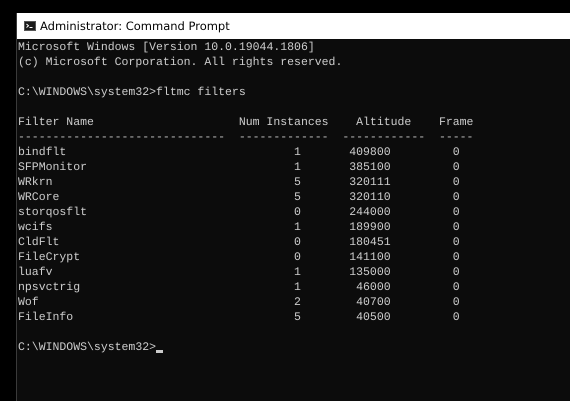 Image resolution: width=570 pixels, height=401 pixels. I want to click on window-title: Administrator: Command Prompt, so click(135, 26).